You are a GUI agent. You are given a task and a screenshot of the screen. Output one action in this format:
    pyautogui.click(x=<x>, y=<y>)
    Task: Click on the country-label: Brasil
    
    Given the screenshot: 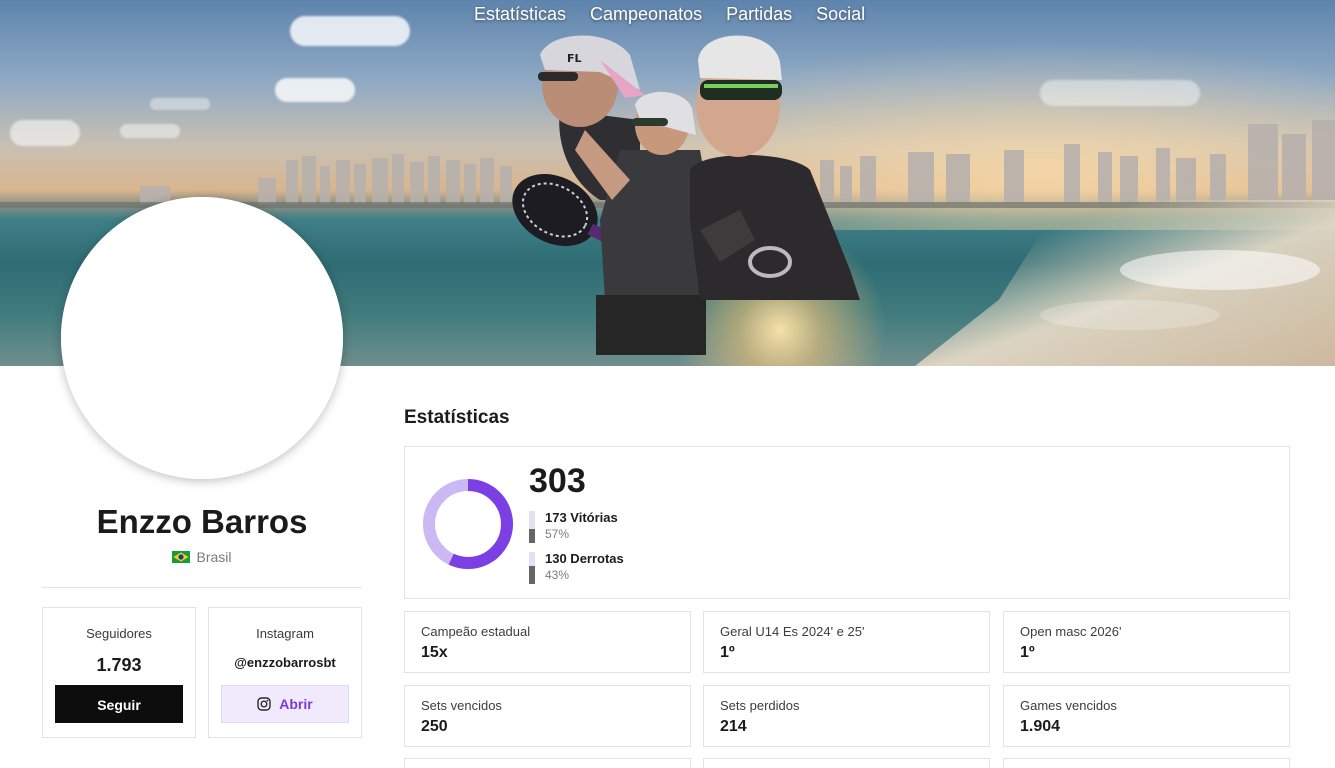 What is the action you would take?
    pyautogui.click(x=214, y=557)
    